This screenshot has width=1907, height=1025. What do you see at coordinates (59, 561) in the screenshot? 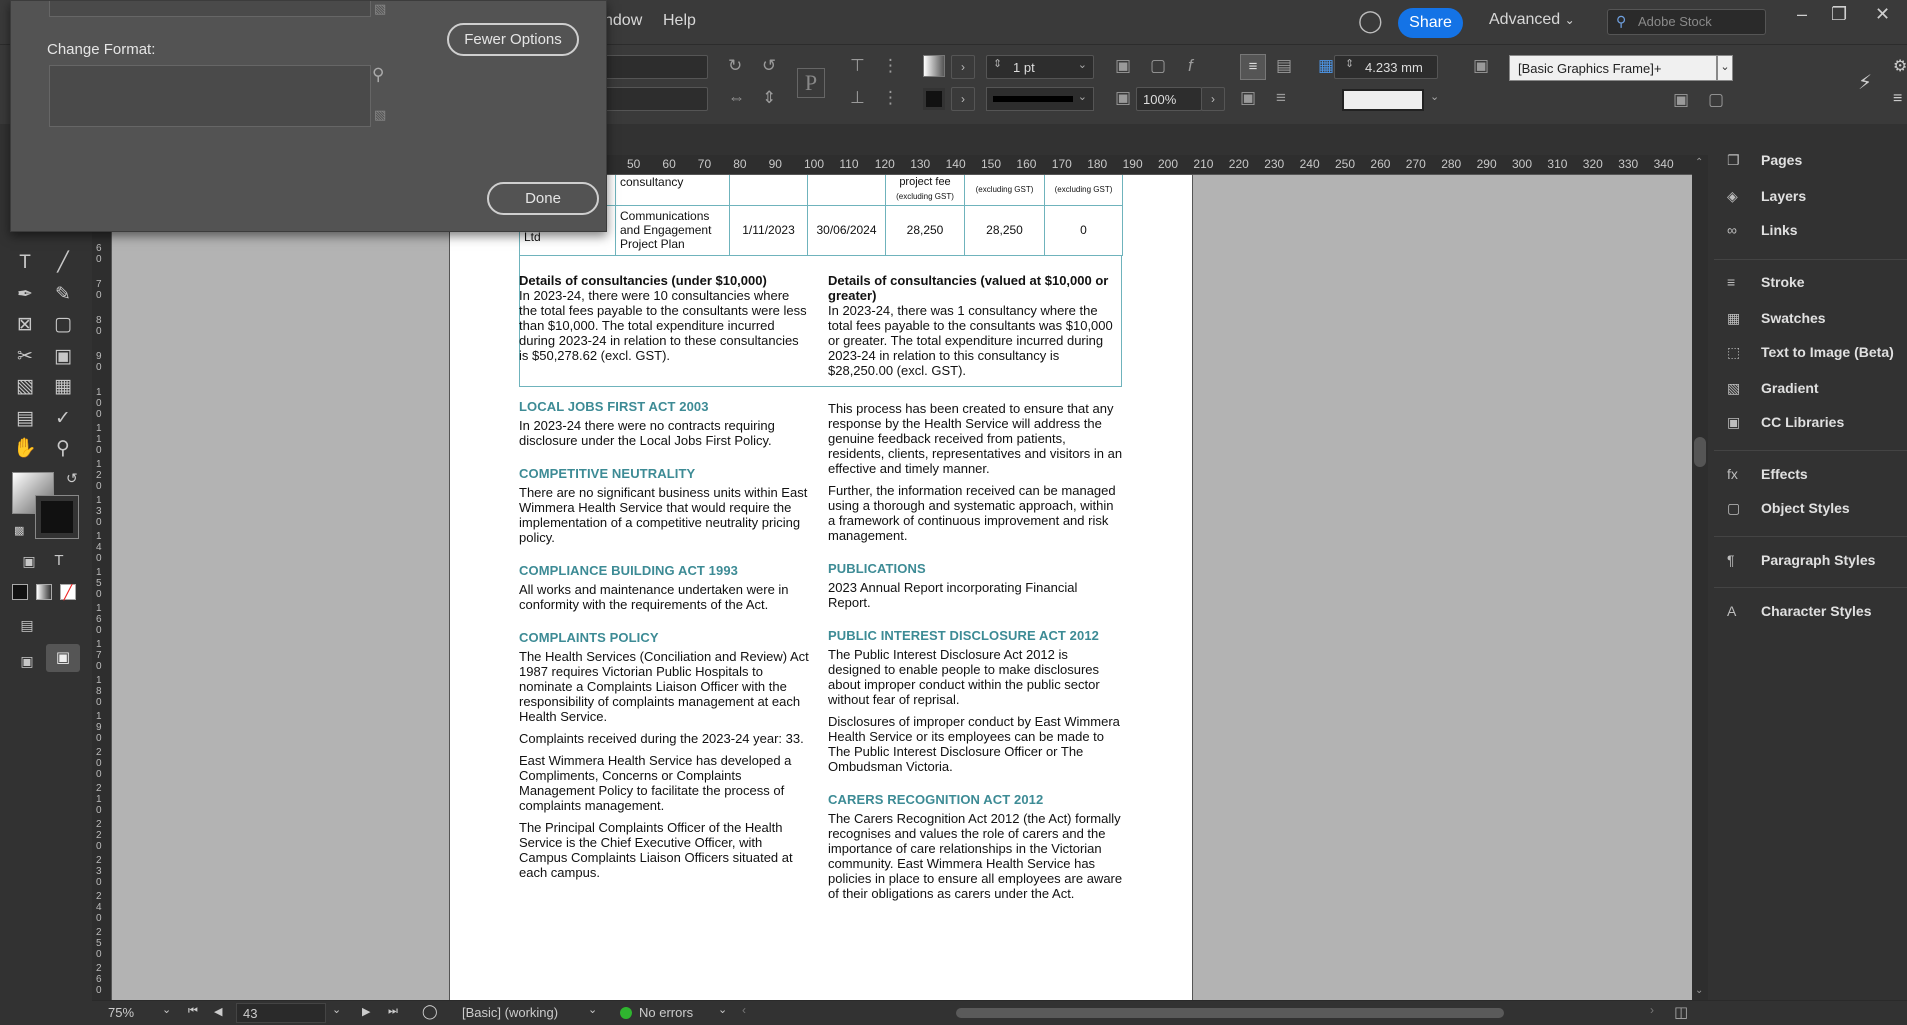
I see `formatting-text-icon: T` at bounding box center [59, 561].